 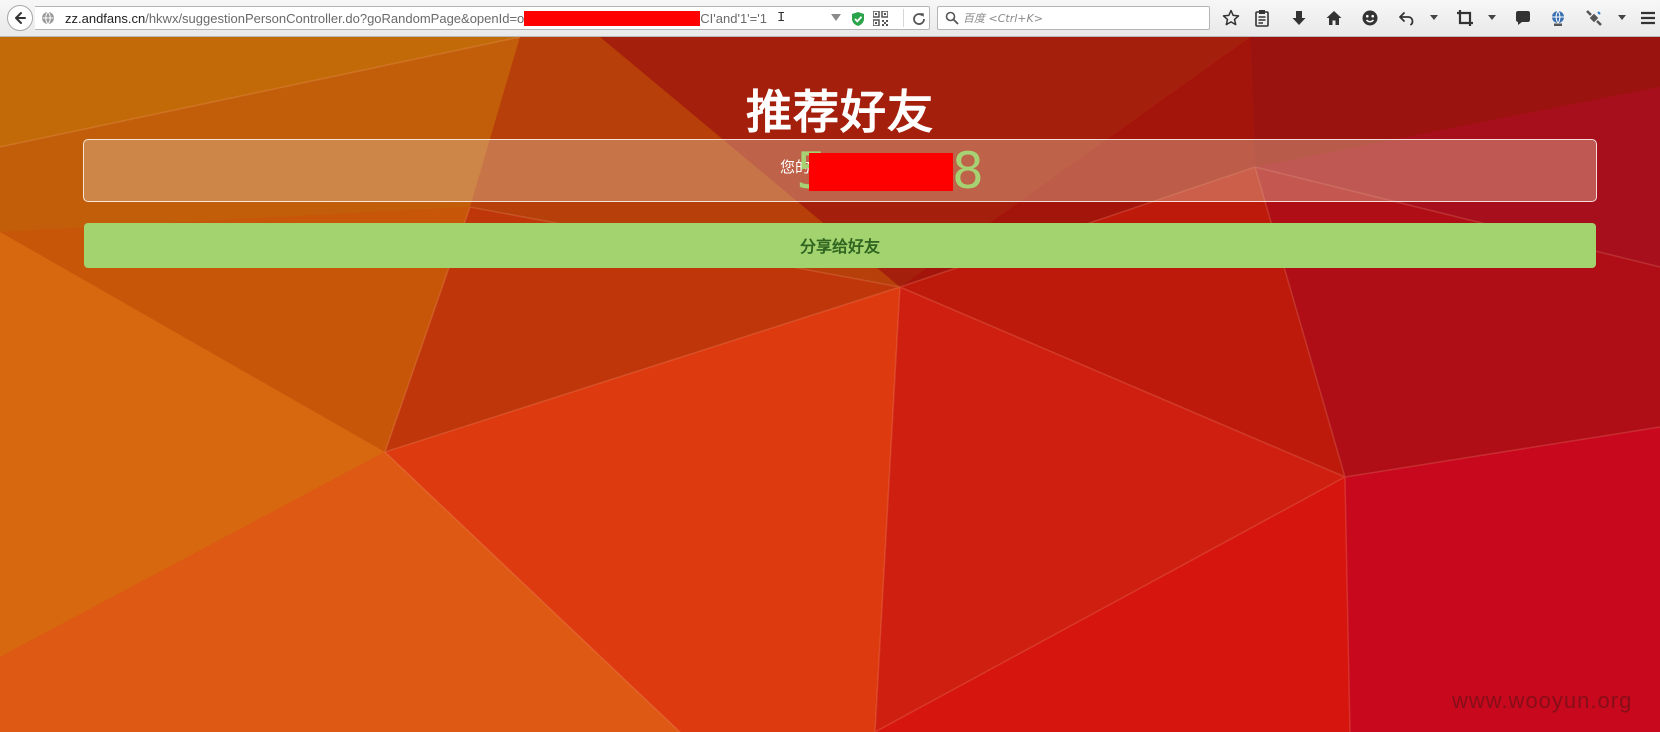 What do you see at coordinates (1622, 17) in the screenshot?
I see `extension-dropdown-icon` at bounding box center [1622, 17].